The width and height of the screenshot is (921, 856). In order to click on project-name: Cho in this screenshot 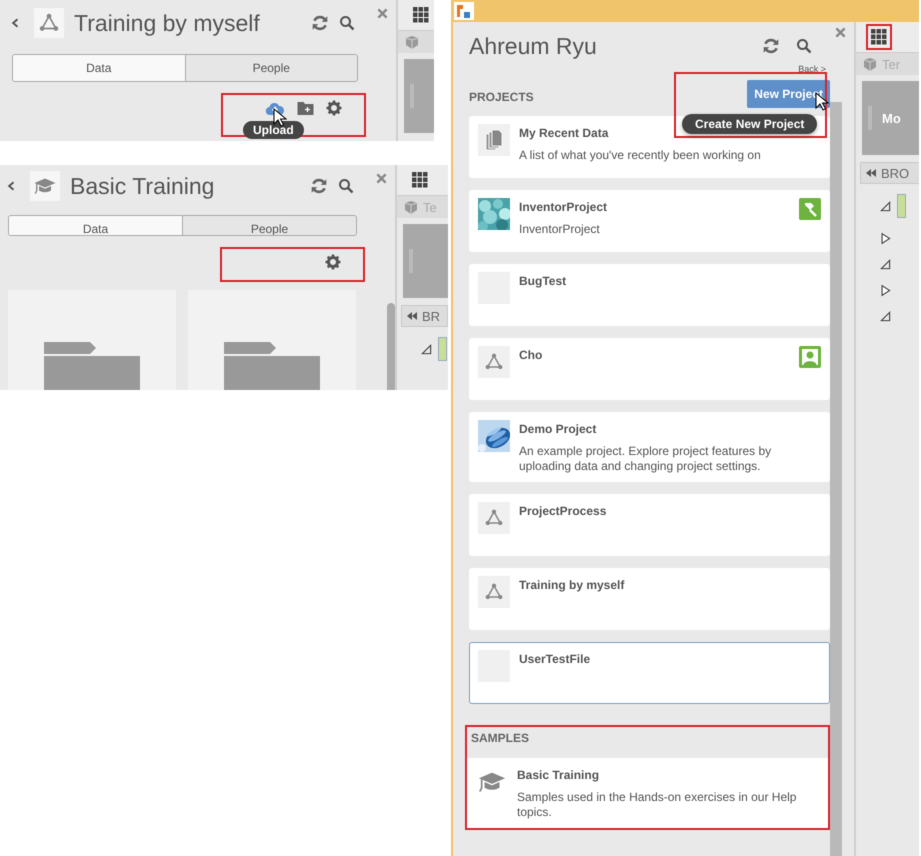, I will do `click(530, 354)`.